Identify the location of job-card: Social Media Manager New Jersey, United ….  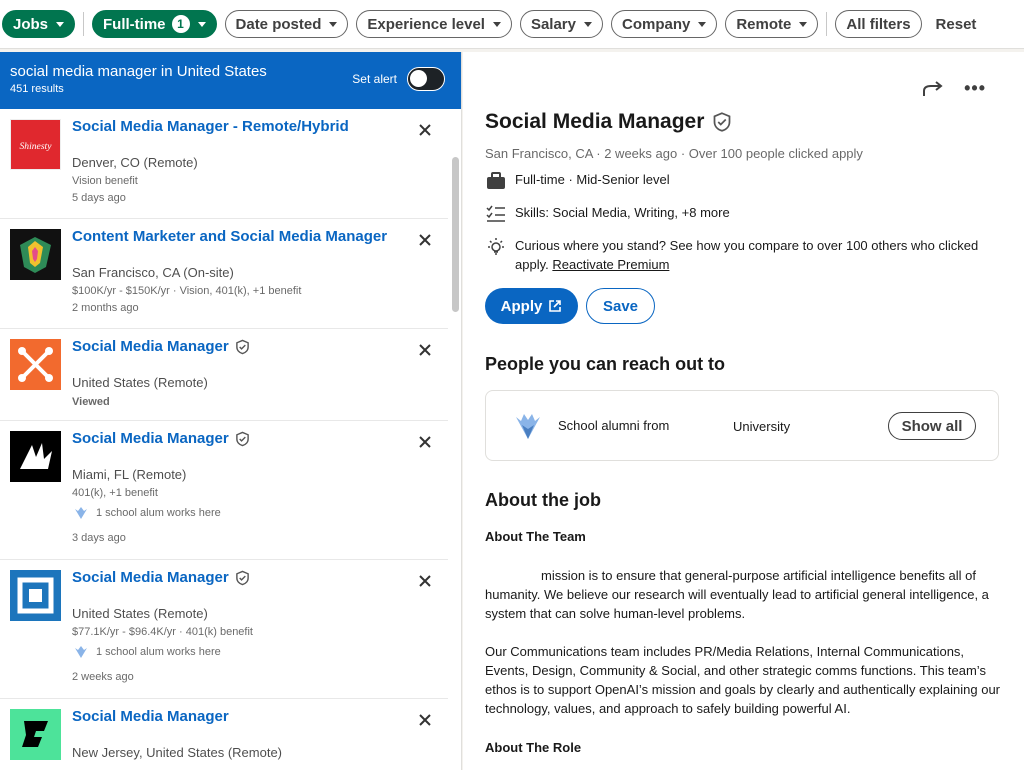
(224, 734).